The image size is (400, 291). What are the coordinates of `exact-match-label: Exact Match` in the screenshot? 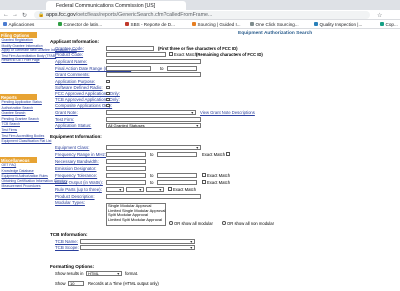 It's located at (186, 54).